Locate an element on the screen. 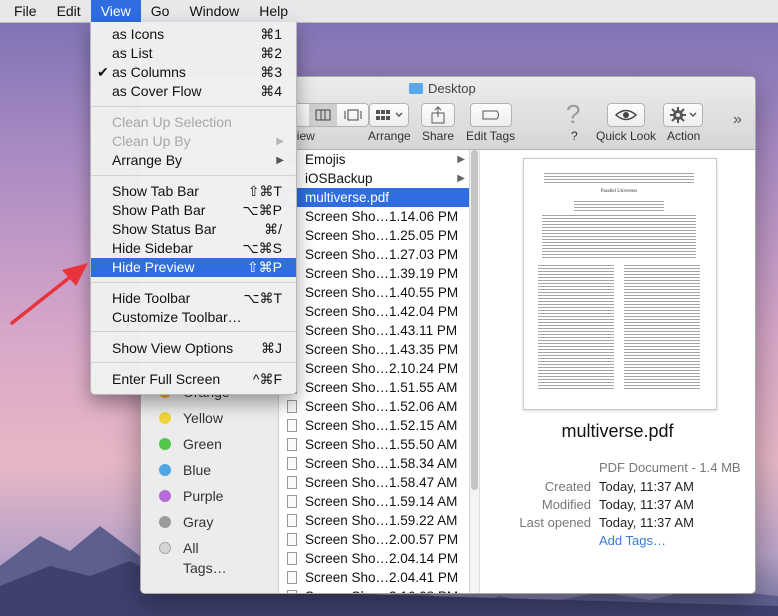 This screenshot has height=616, width=778. menu-help: Help is located at coordinates (273, 11).